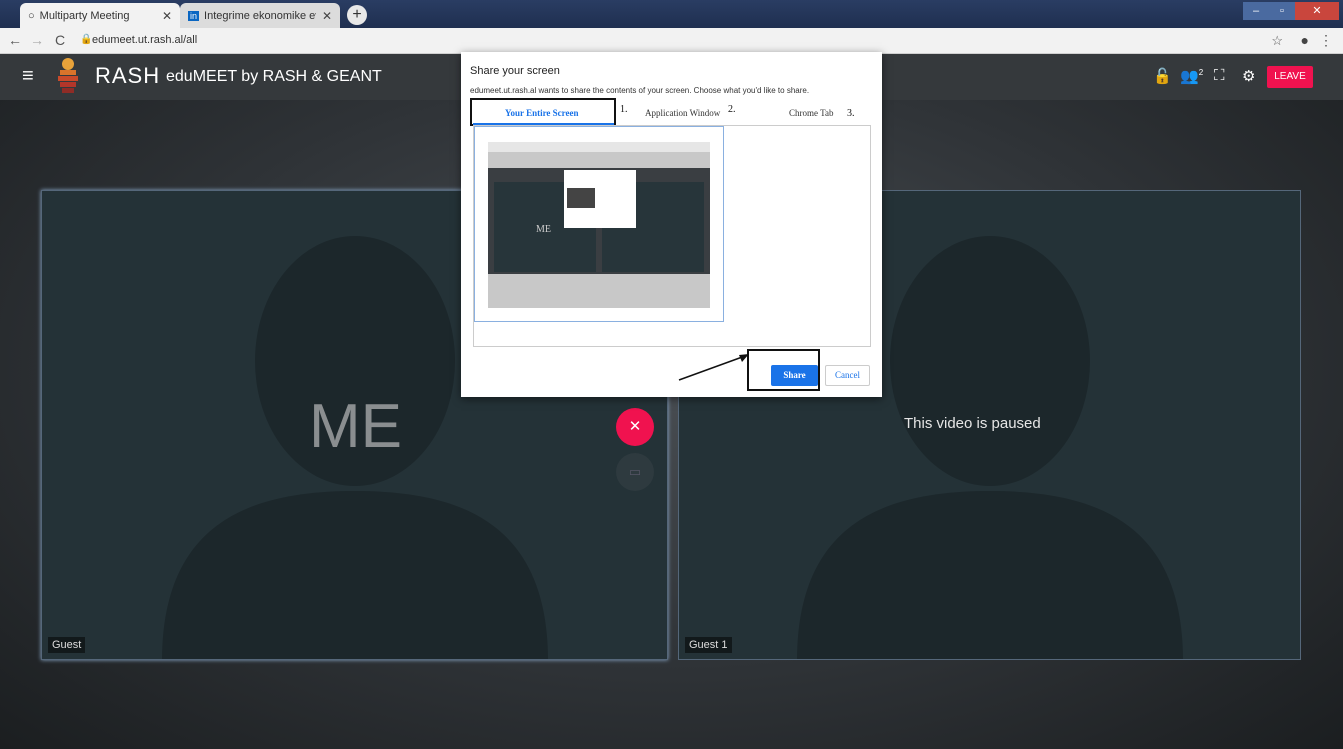 The height and width of the screenshot is (749, 1343). I want to click on screen-thumbnail: ME, so click(599, 224).